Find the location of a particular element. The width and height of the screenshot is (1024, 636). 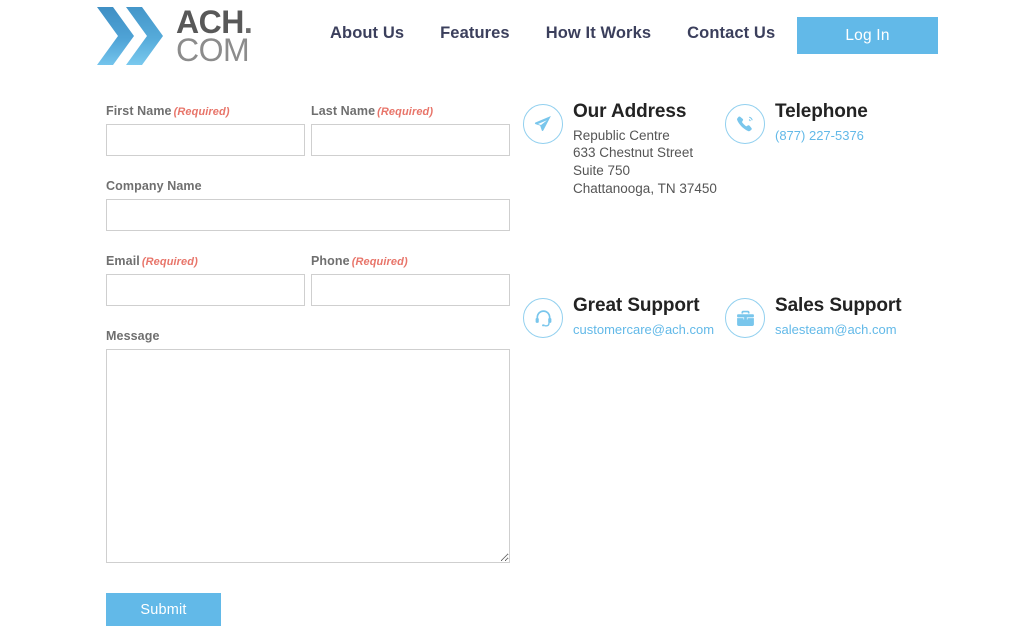

briefcase-icon is located at coordinates (745, 318).